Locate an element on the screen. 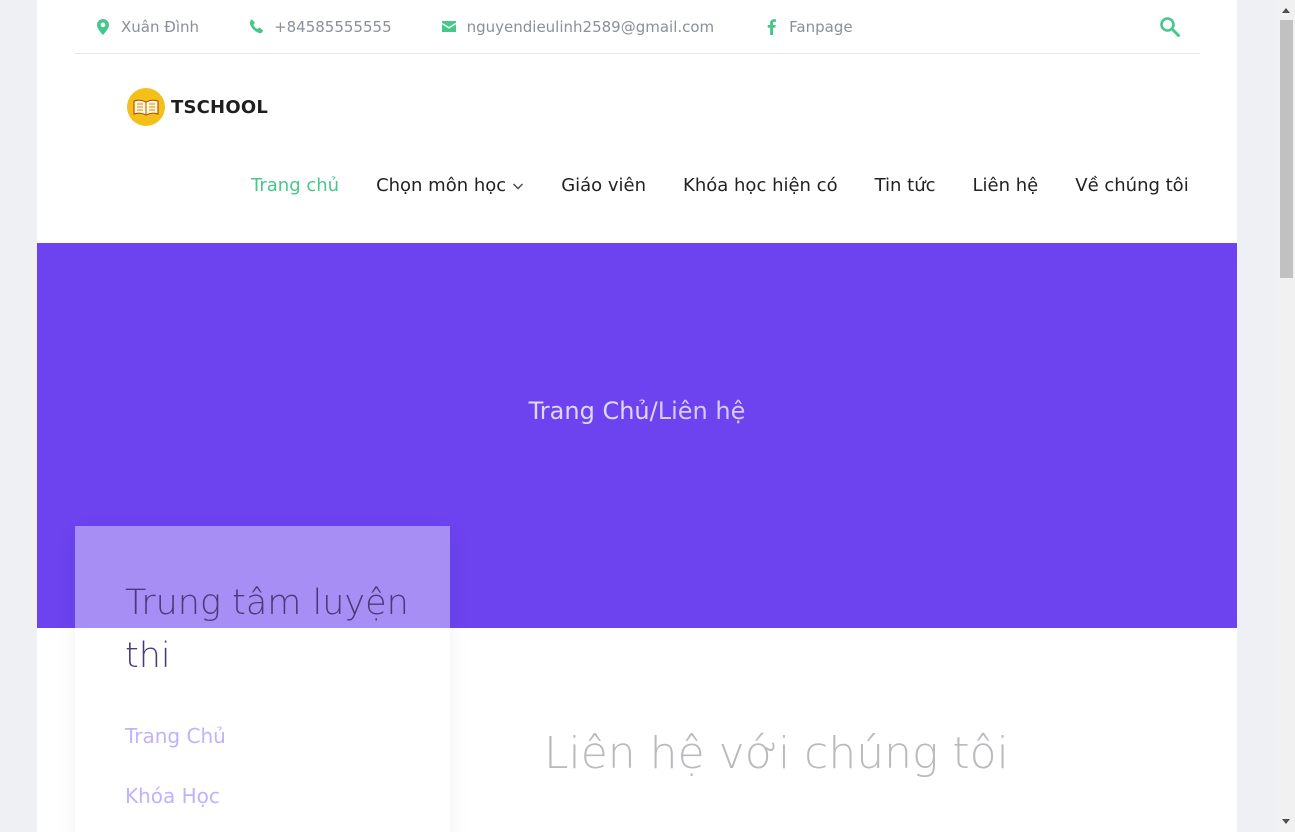  scroll-up-arrow-icon is located at coordinates (1286, 10).